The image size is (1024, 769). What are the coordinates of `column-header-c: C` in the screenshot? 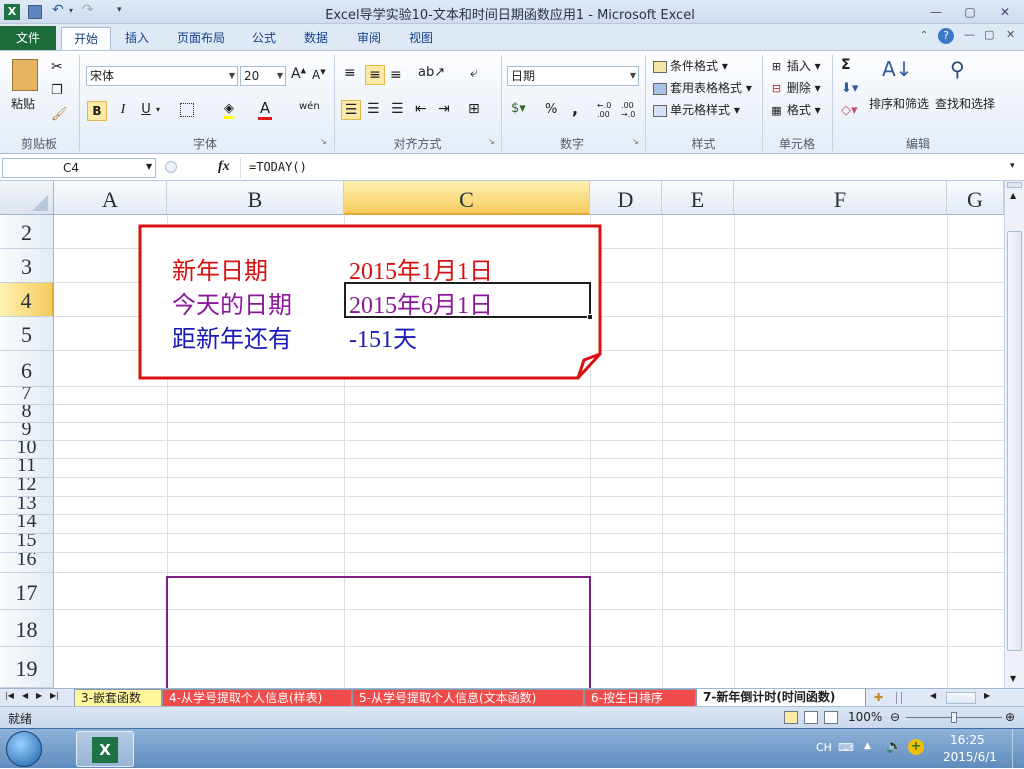 It's located at (467, 198).